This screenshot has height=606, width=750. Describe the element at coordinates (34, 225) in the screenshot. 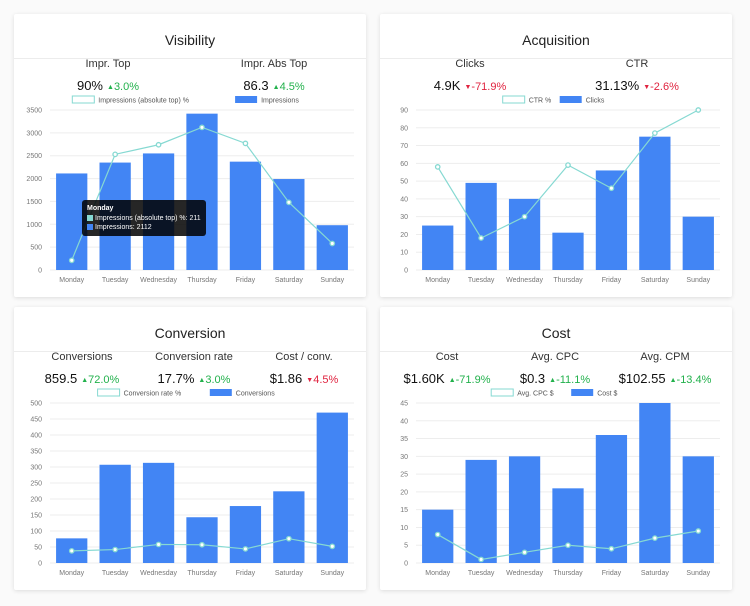

I see `y-tick-label: 1000` at that location.